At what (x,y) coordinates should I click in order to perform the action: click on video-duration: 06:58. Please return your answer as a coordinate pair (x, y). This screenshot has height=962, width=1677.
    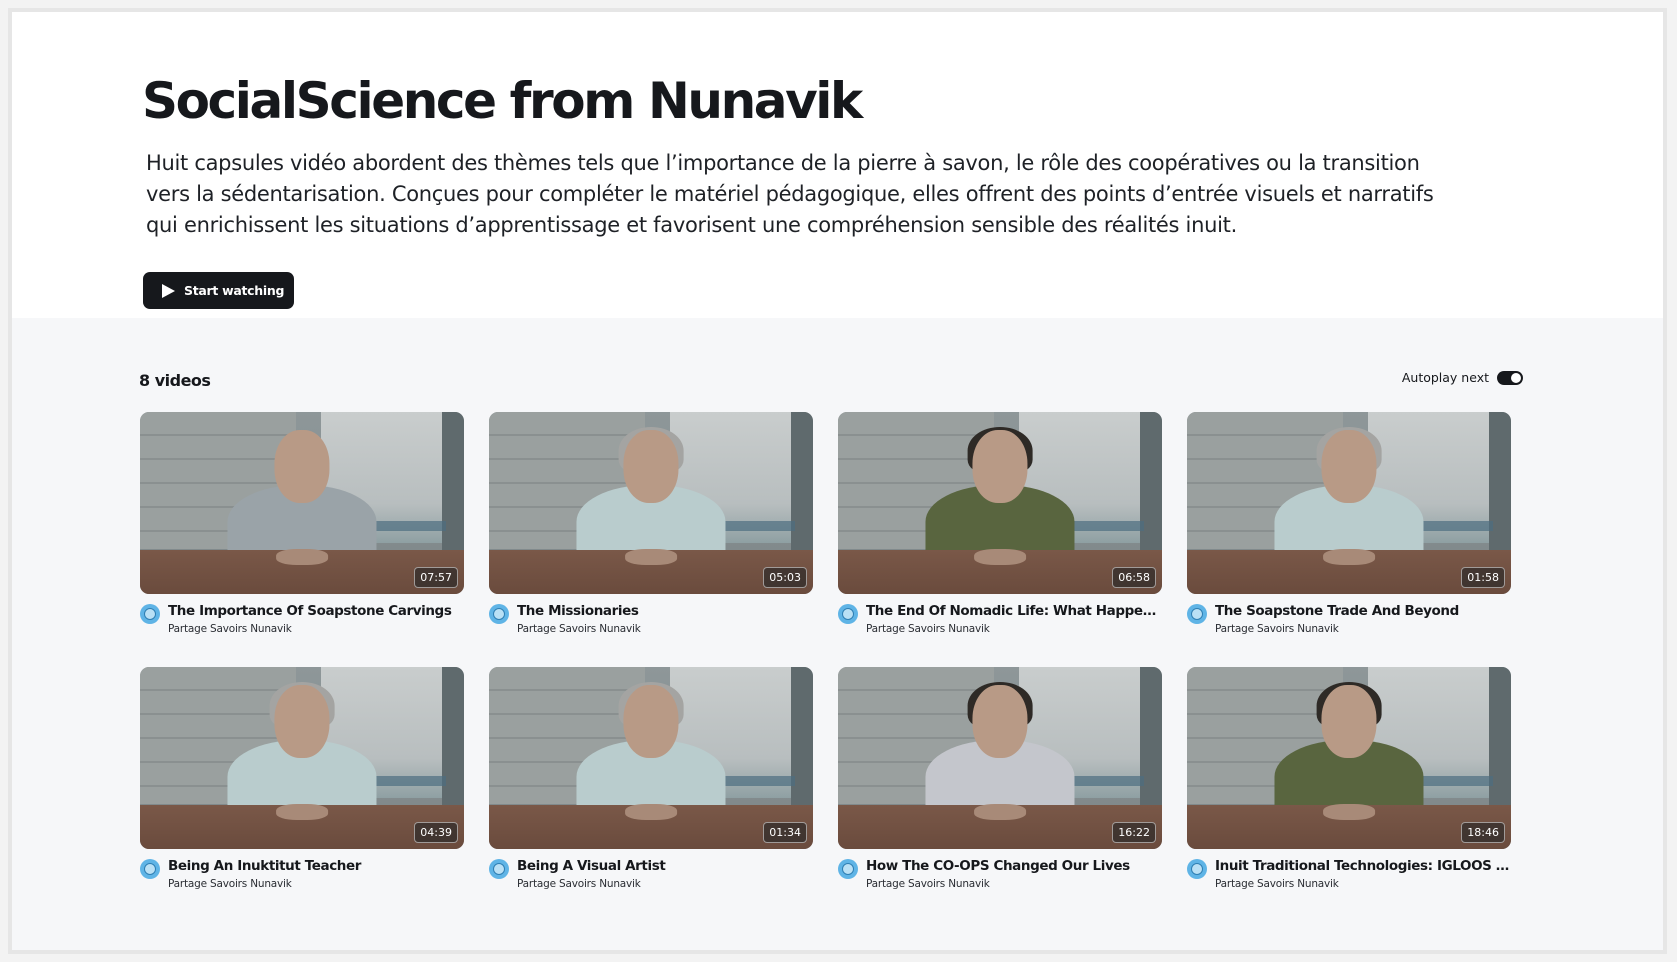
    Looking at the image, I should click on (1134, 577).